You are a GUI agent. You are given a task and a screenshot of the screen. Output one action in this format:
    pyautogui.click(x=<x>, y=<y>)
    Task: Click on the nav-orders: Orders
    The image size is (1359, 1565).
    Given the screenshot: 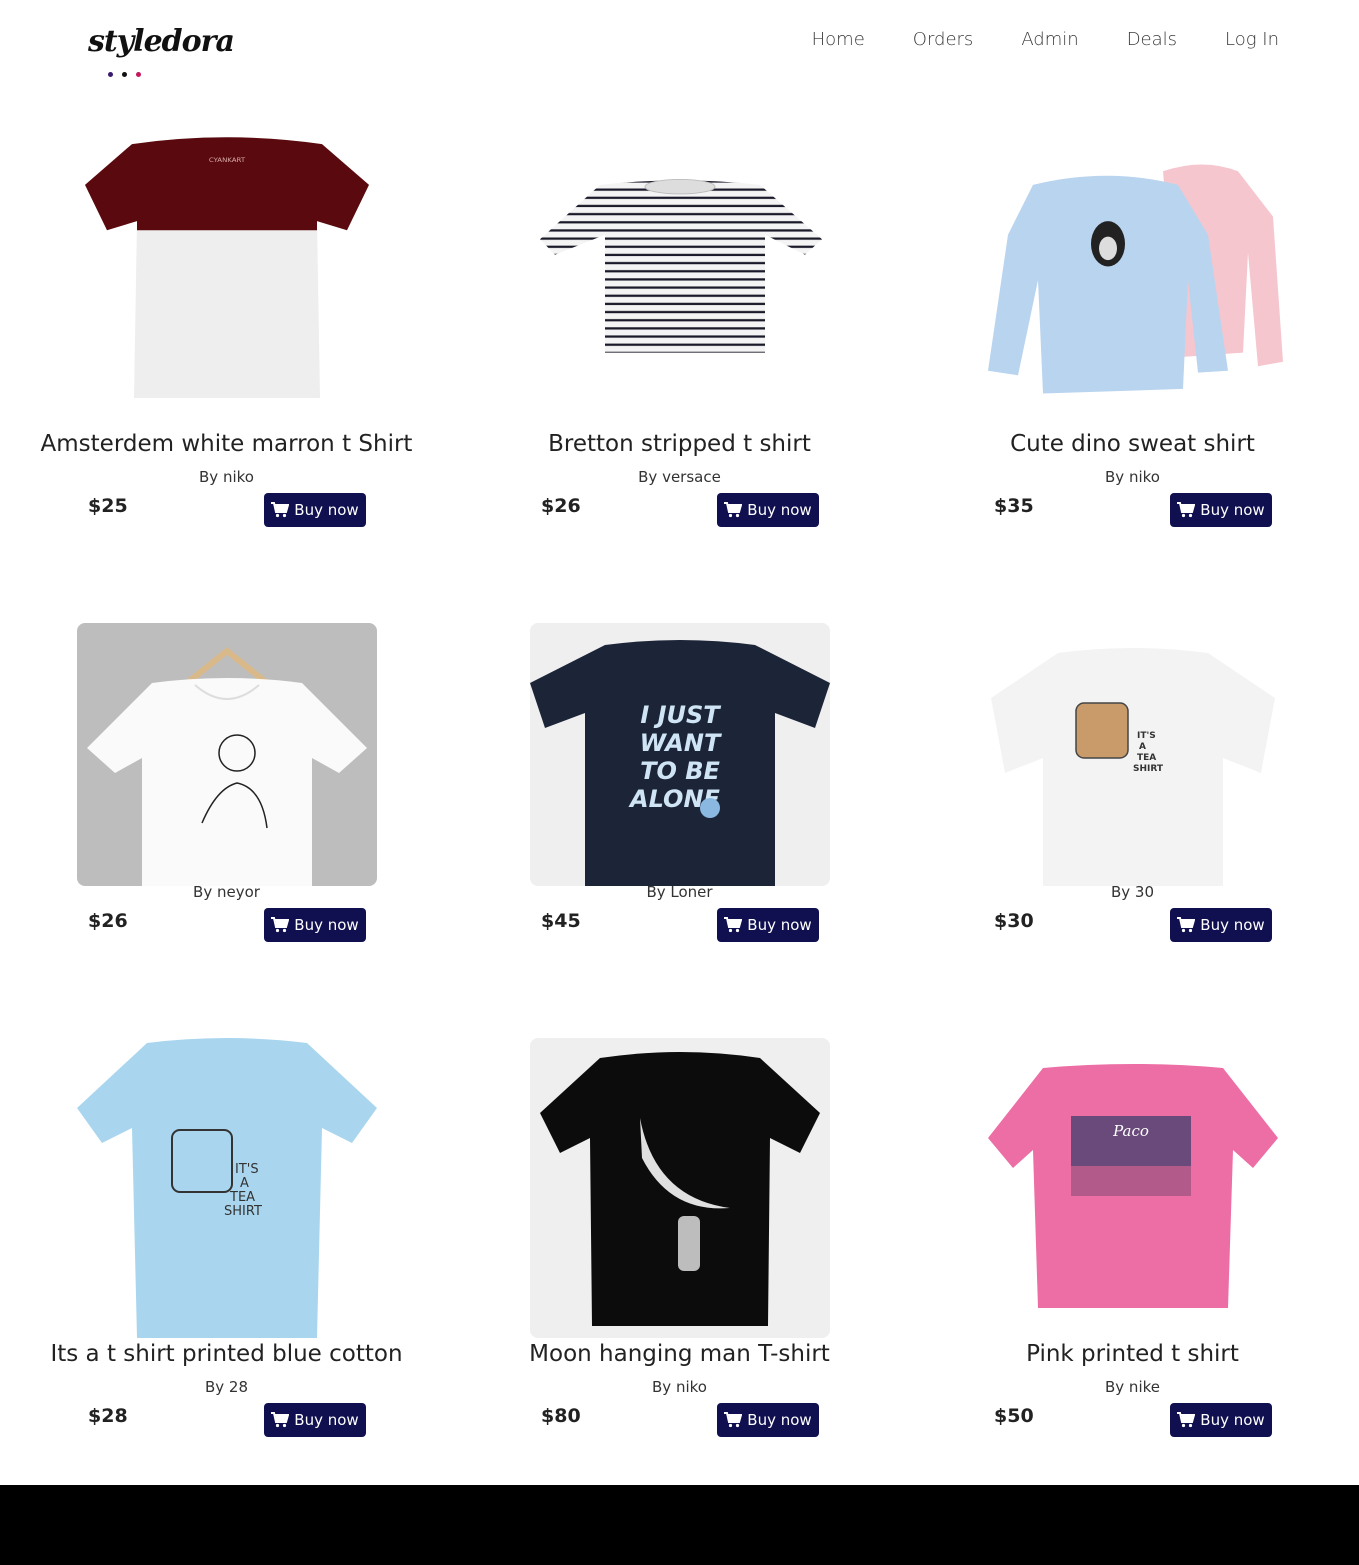 What is the action you would take?
    pyautogui.click(x=943, y=40)
    